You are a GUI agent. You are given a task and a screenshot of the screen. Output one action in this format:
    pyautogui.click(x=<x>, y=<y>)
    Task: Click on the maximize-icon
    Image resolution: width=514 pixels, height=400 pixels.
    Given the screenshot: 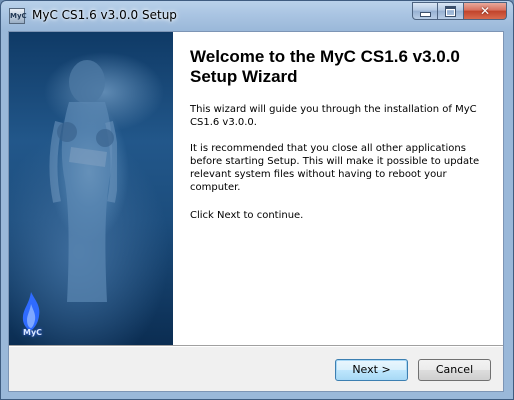 What is the action you would take?
    pyautogui.click(x=450, y=11)
    